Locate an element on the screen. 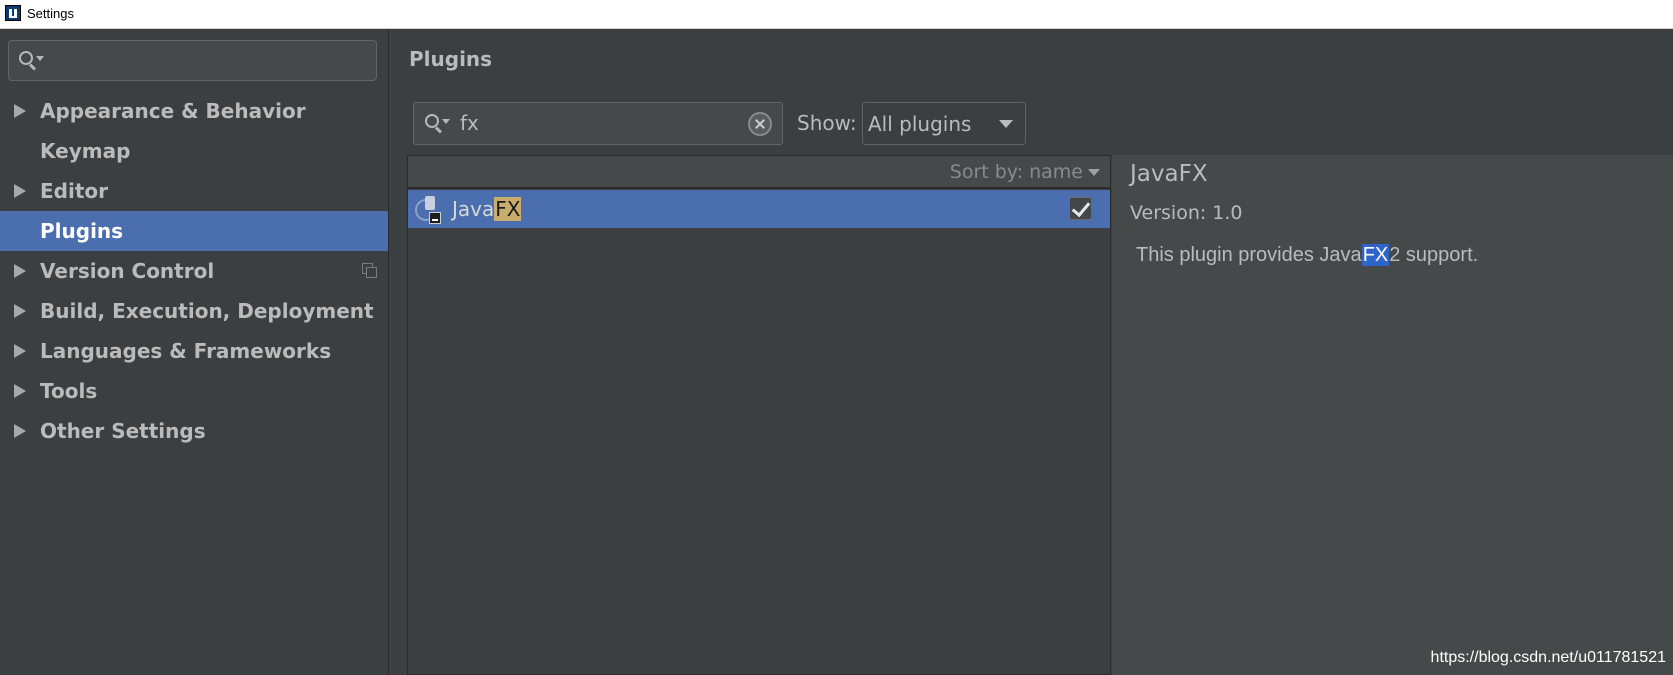  plugin-search-value: fx is located at coordinates (469, 123).